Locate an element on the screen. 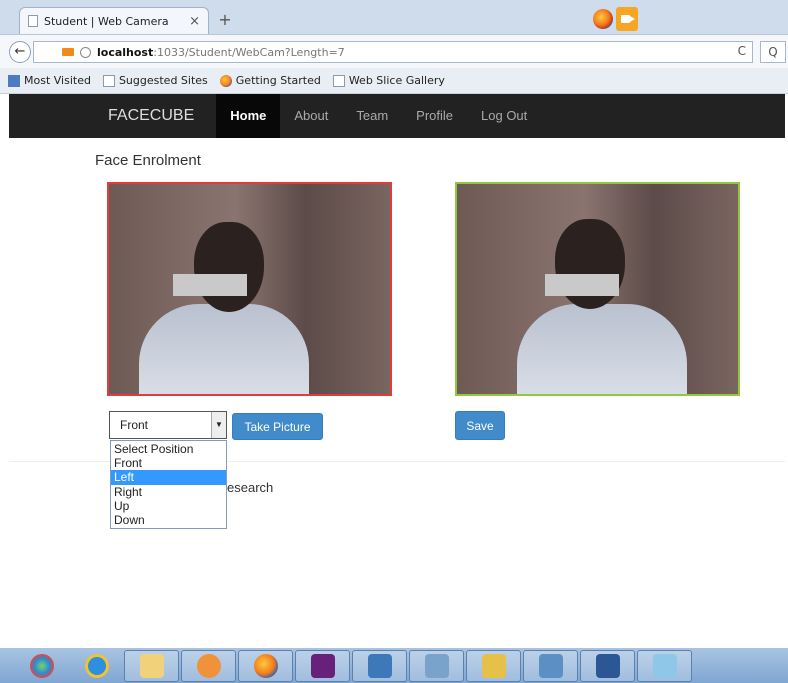  position-select-value: Front is located at coordinates (134, 425).